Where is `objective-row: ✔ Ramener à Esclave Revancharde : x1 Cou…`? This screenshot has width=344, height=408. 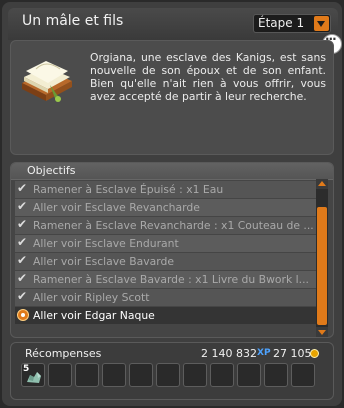 objective-row: ✔ Ramener à Esclave Revancharde : x1 Cou… is located at coordinates (166, 225).